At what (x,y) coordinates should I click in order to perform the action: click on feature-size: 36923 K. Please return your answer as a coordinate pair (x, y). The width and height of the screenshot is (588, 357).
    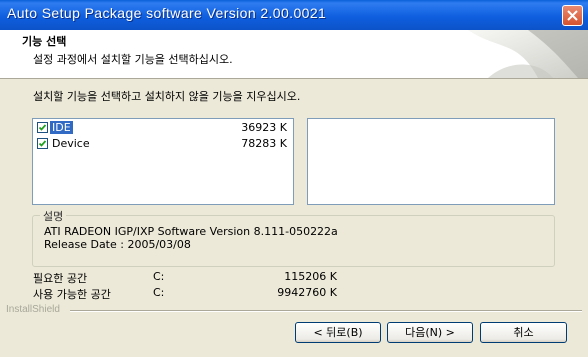
    Looking at the image, I should click on (264, 127).